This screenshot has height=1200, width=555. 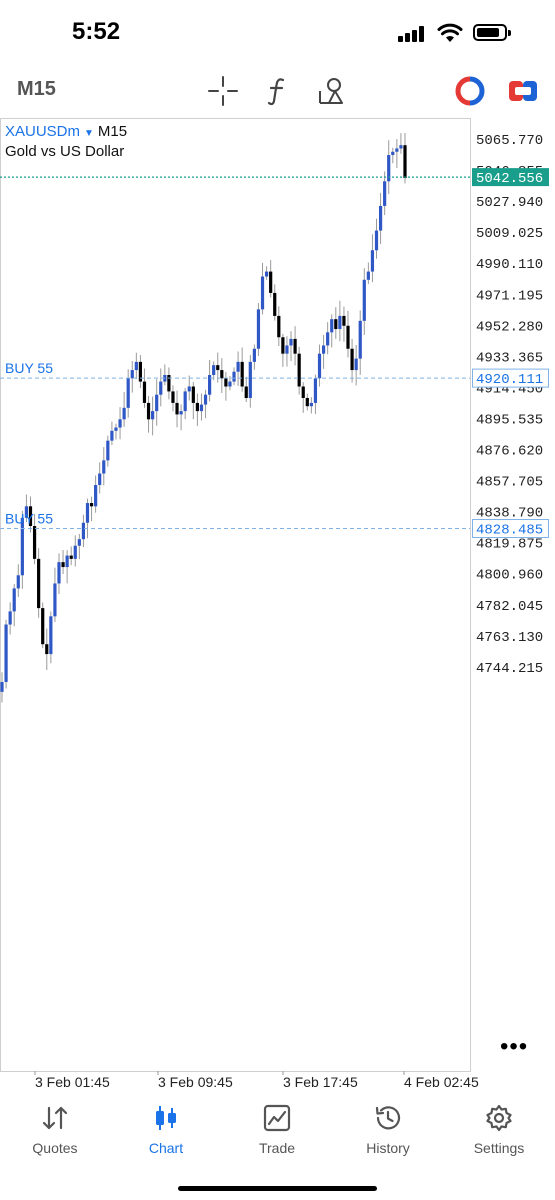 I want to click on tab-label: Quotes, so click(x=55, y=1148).